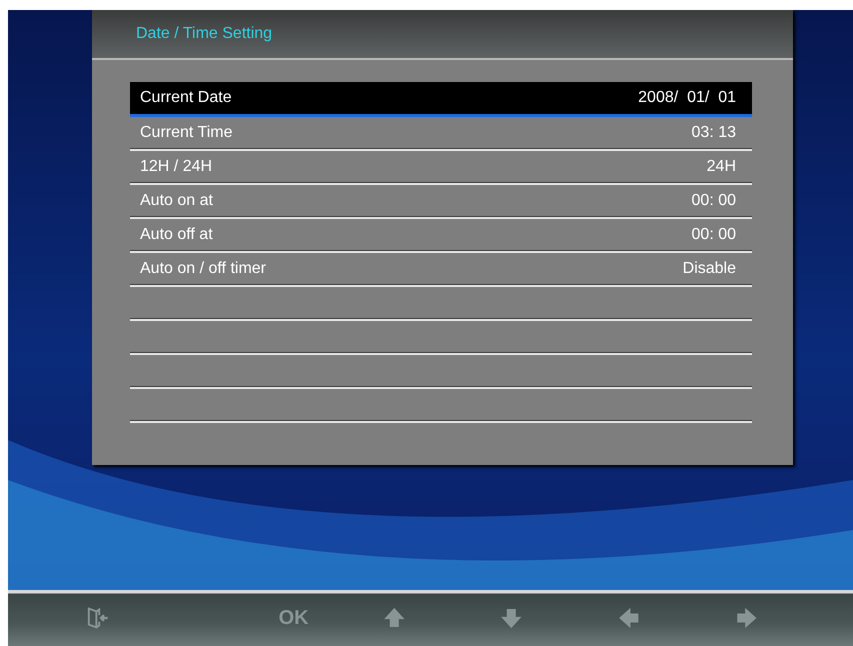  What do you see at coordinates (441, 202) in the screenshot?
I see `setting-row: Auto on at 00: 00` at bounding box center [441, 202].